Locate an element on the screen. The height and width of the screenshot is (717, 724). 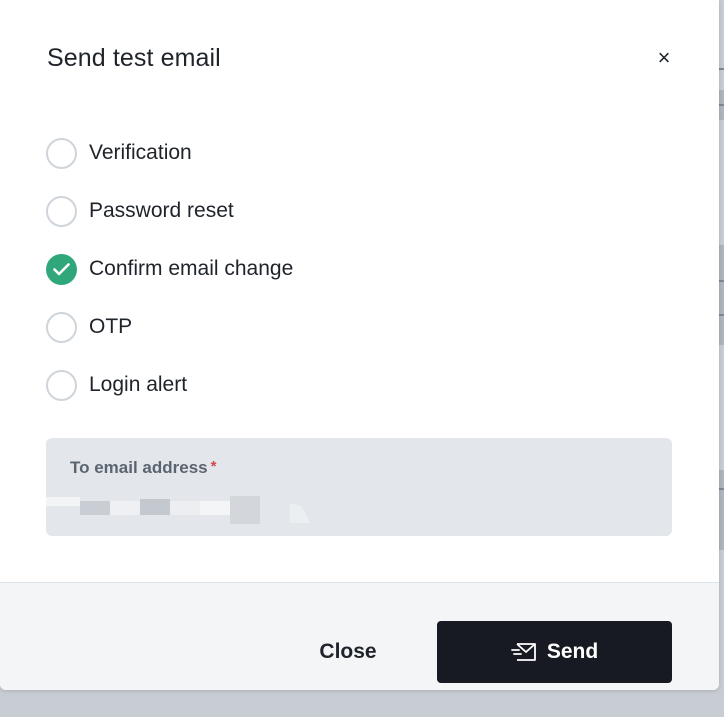
dialog-title: Send test email is located at coordinates (134, 58).